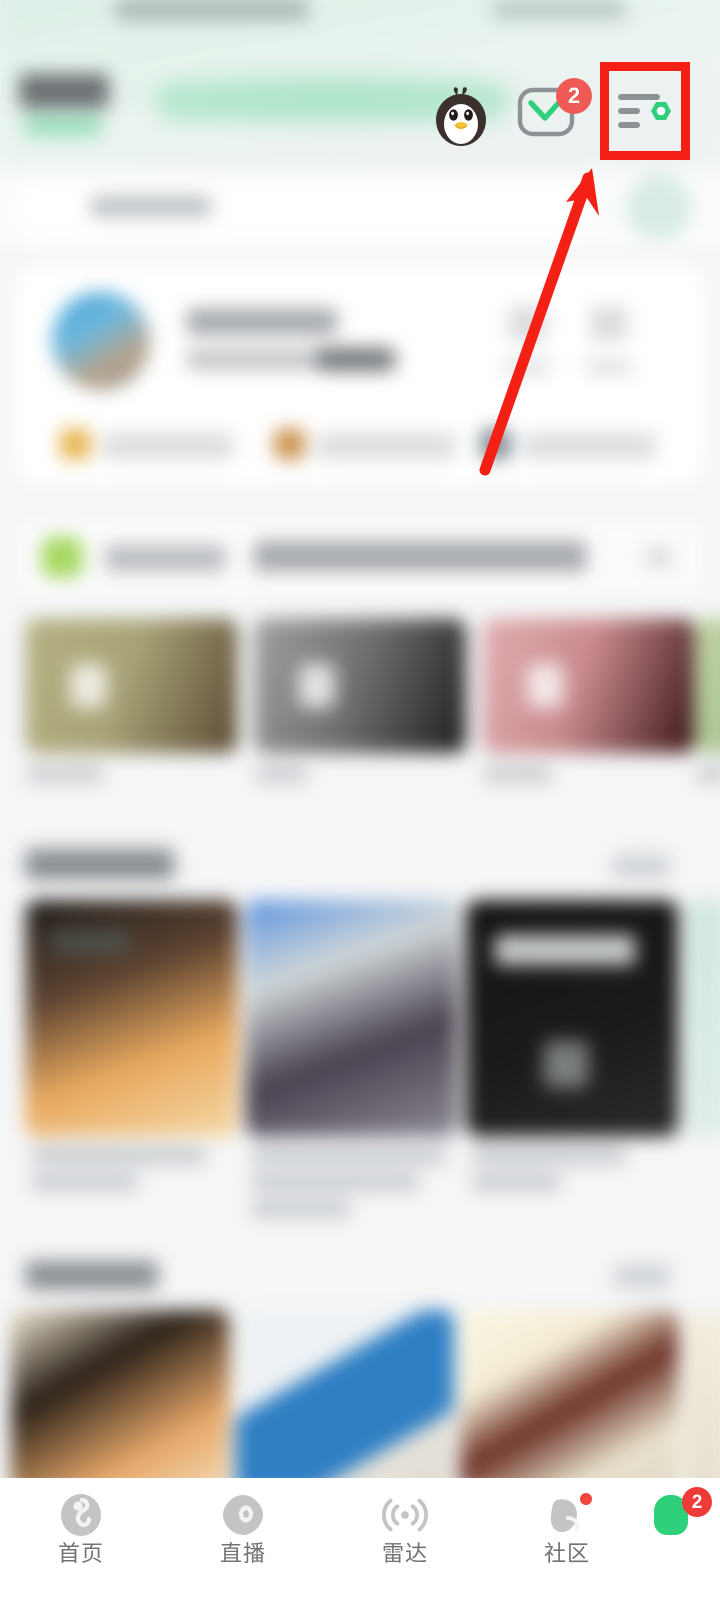 The height and width of the screenshot is (1600, 720). I want to click on header-icon-row: 2, so click(360, 93).